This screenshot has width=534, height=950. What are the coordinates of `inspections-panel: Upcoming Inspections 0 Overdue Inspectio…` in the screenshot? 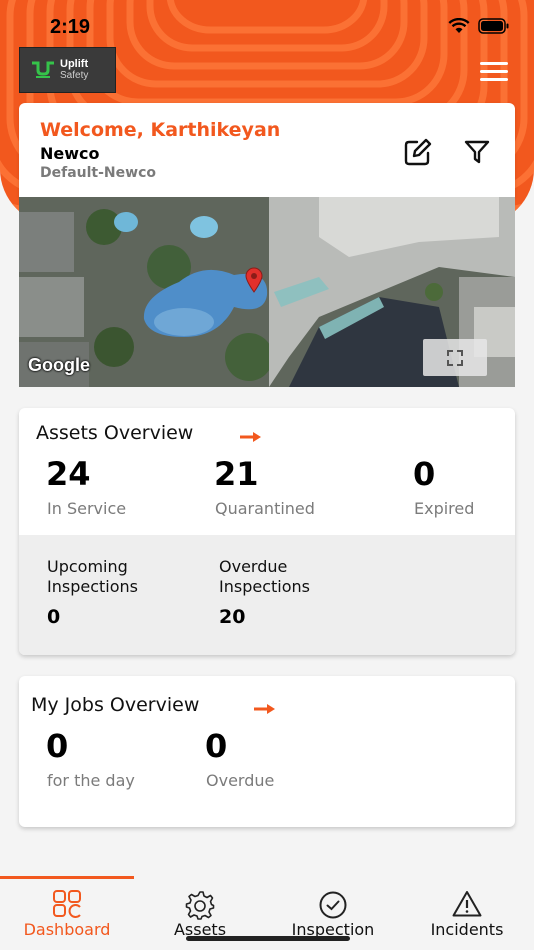 It's located at (267, 595).